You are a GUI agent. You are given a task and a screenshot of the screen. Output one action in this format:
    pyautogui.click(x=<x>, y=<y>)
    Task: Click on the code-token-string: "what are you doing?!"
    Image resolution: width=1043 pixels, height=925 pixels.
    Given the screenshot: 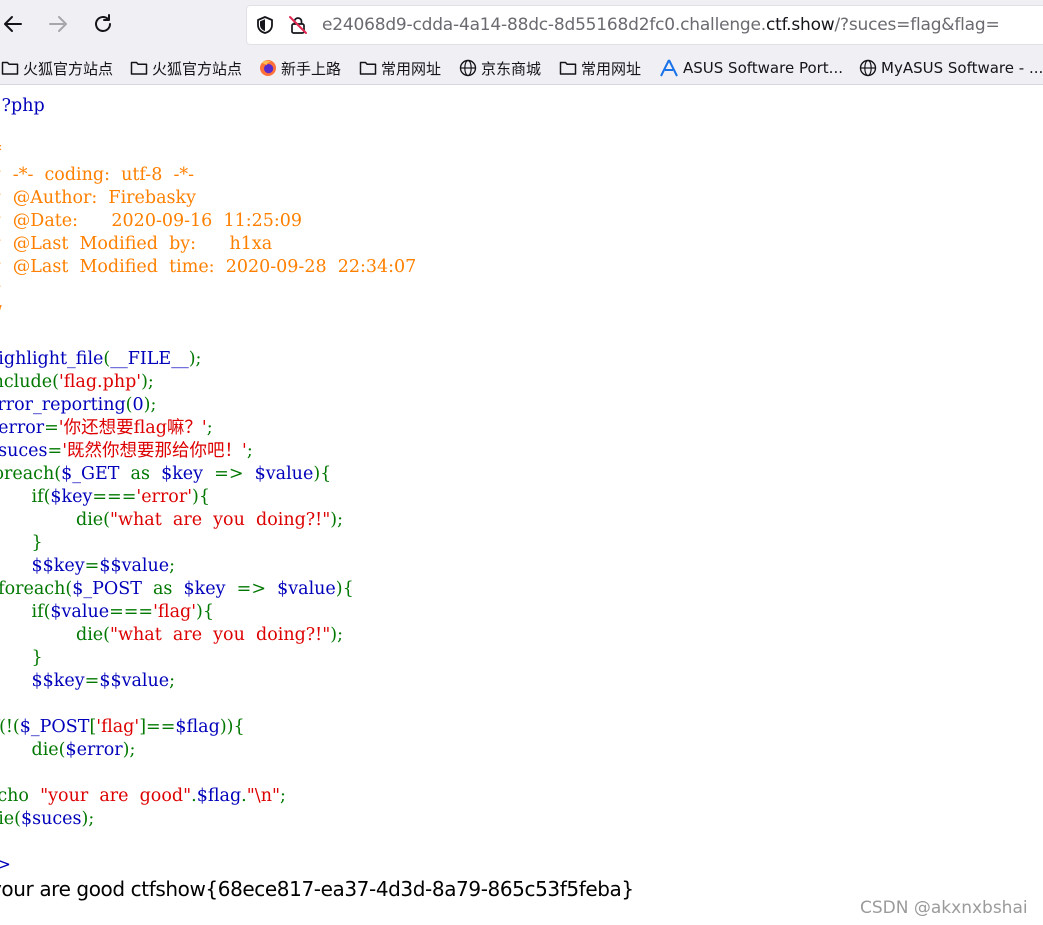 What is the action you would take?
    pyautogui.click(x=220, y=520)
    